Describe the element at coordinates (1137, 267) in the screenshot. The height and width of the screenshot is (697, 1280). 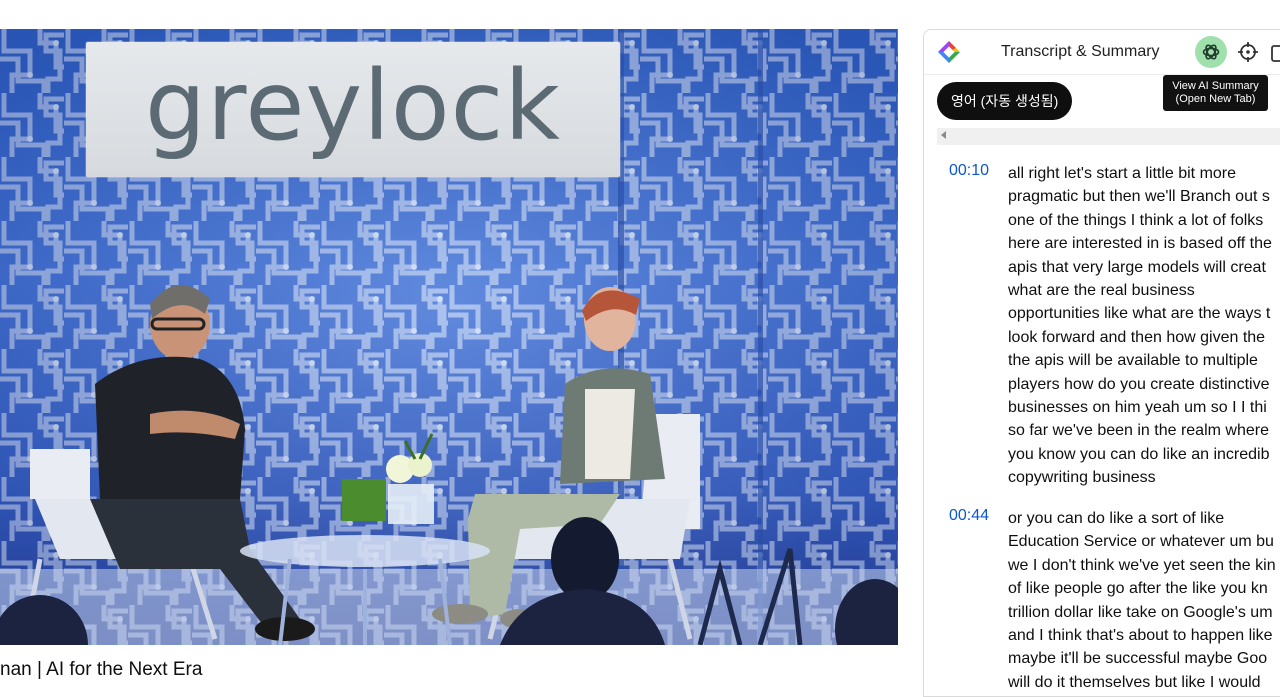
I see `transcript-line: apis that very large models will creat` at that location.